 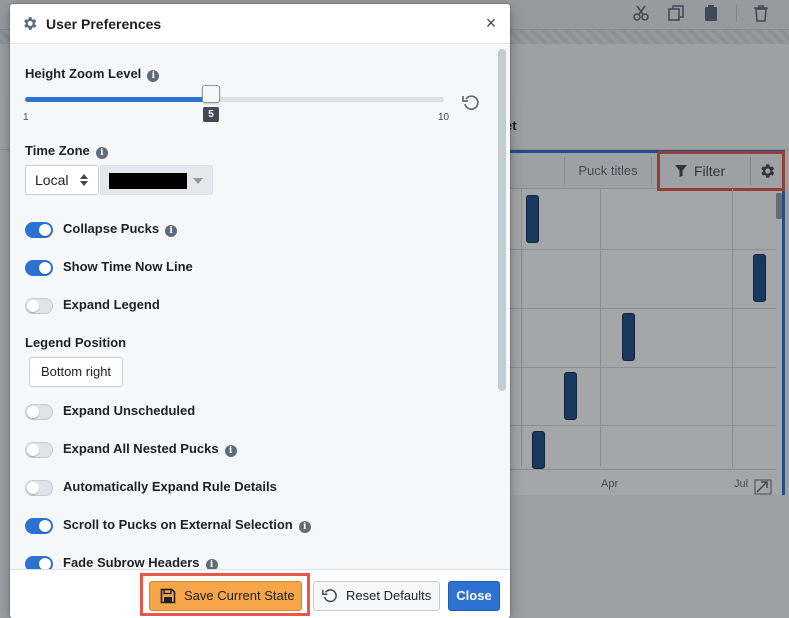 I want to click on slider-value-badge: 5, so click(x=211, y=114).